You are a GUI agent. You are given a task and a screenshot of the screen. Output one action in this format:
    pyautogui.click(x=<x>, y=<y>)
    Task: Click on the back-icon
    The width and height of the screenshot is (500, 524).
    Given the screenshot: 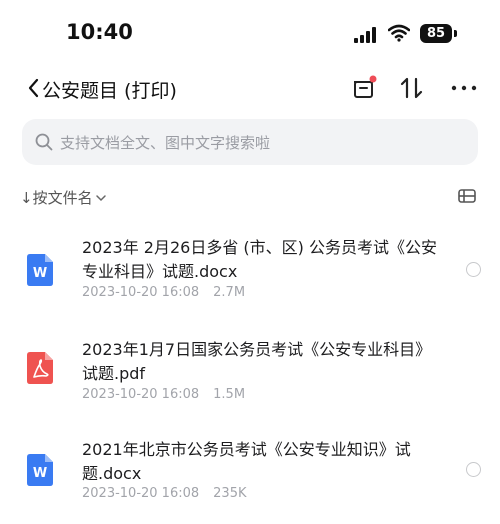 What is the action you would take?
    pyautogui.click(x=33, y=88)
    